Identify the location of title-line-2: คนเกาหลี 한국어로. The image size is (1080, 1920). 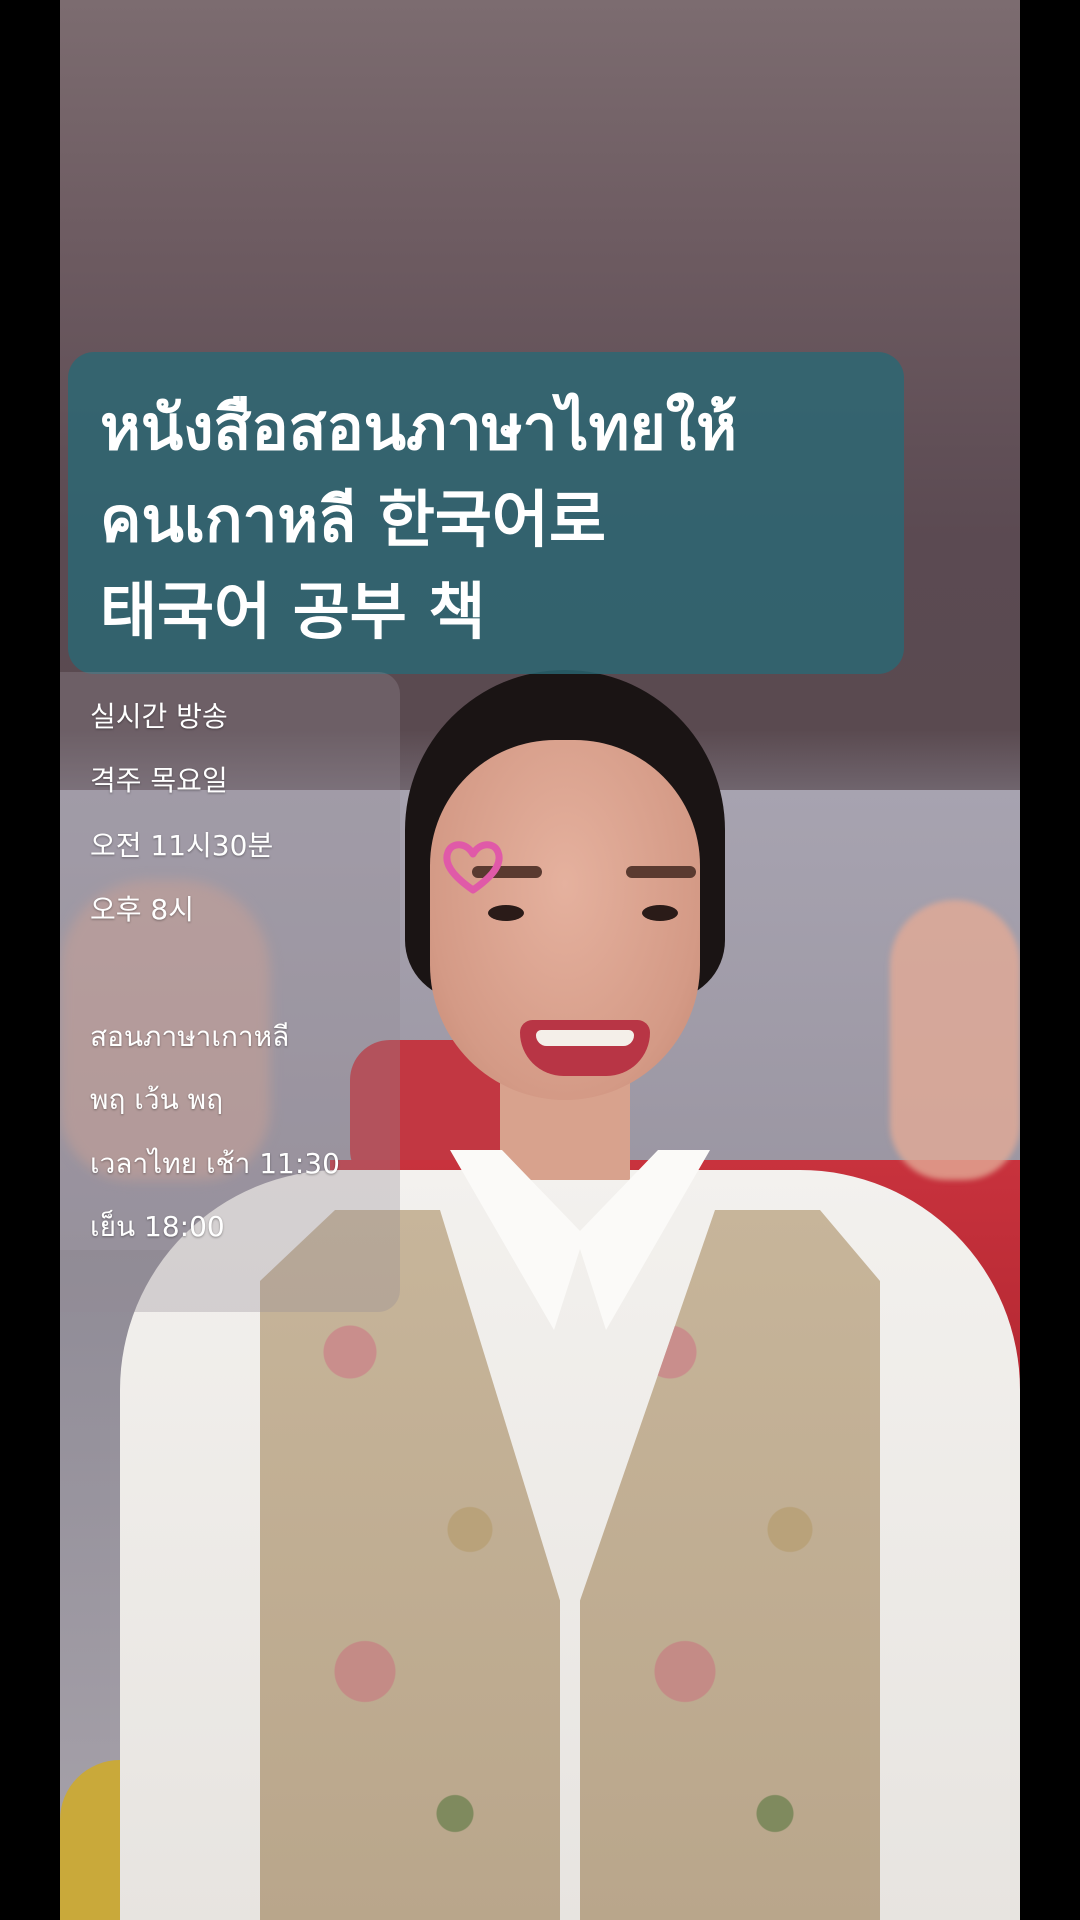
(353, 519).